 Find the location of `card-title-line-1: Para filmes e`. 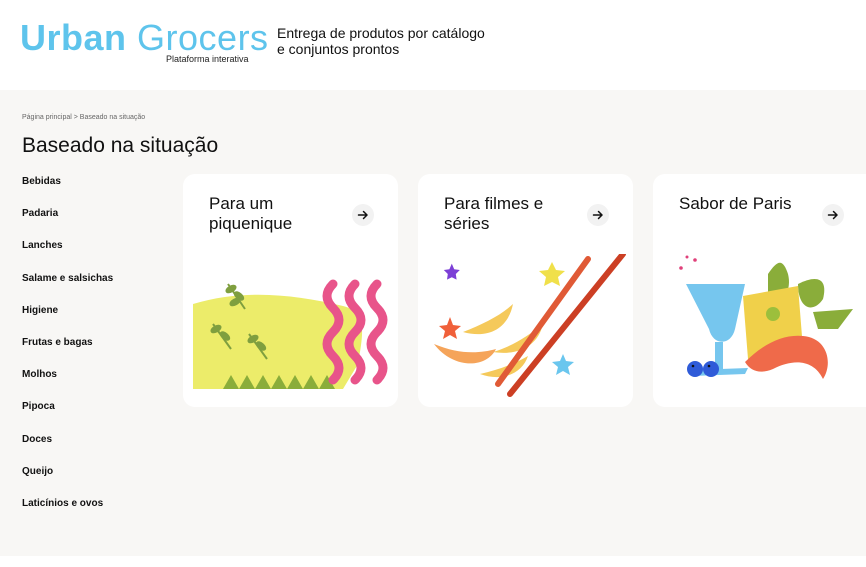

card-title-line-1: Para filmes e is located at coordinates (494, 203).